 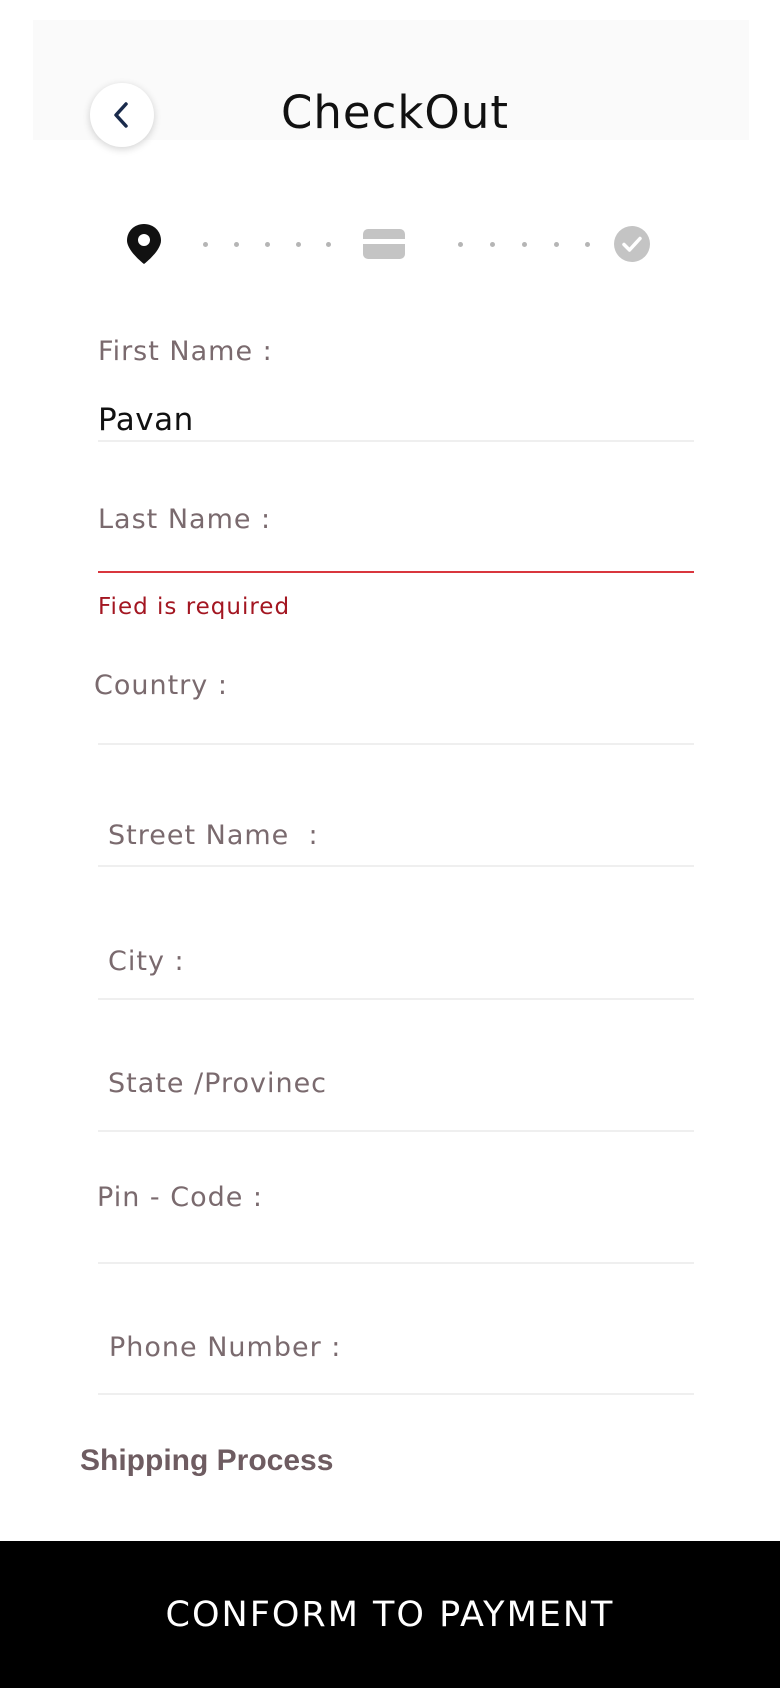 What do you see at coordinates (194, 607) in the screenshot?
I see `last-name-error: Fied is required` at bounding box center [194, 607].